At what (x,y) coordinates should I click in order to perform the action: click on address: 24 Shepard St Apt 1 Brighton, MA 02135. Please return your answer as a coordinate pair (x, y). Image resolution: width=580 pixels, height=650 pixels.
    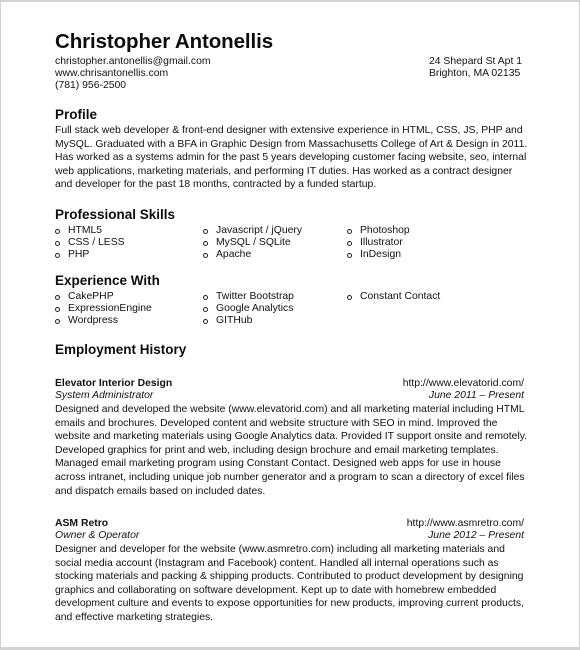
    Looking at the image, I should click on (475, 68).